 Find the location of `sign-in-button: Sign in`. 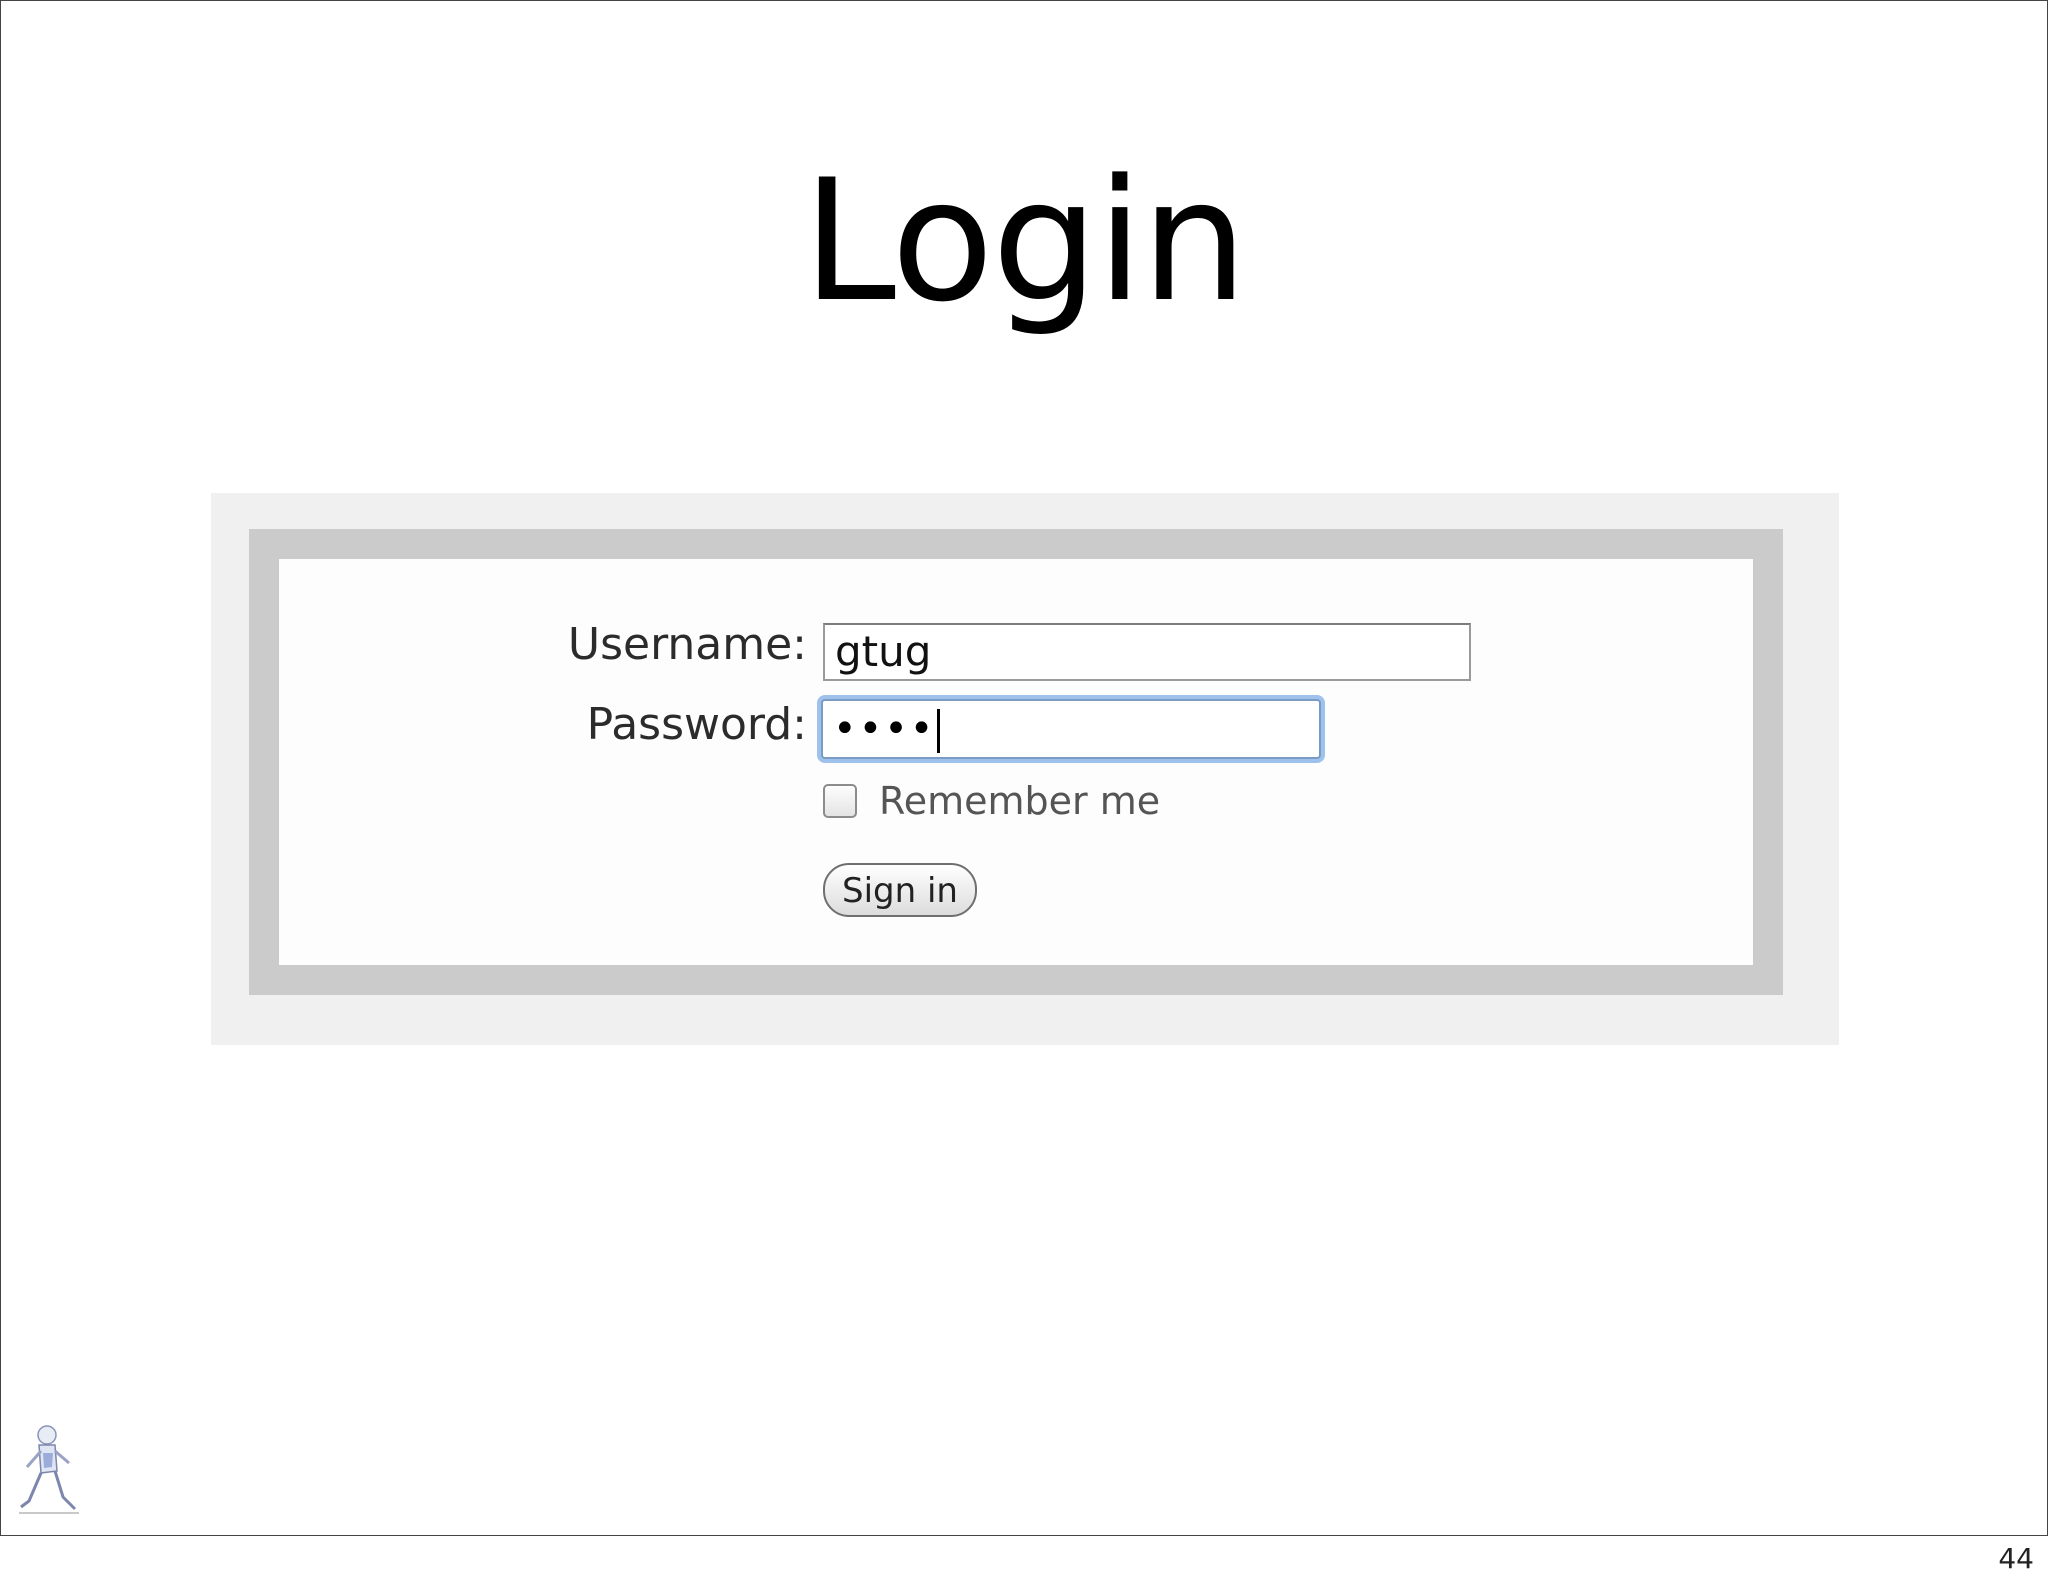

sign-in-button: Sign in is located at coordinates (900, 890).